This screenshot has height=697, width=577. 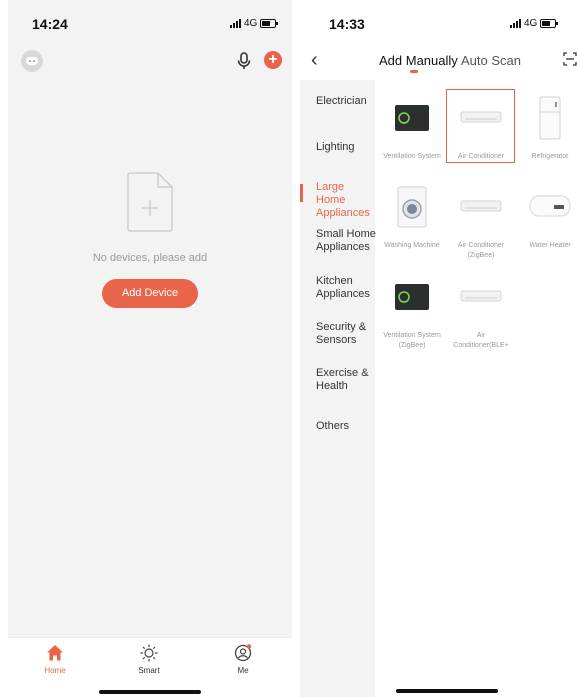 What do you see at coordinates (412, 312) in the screenshot?
I see `device-ventilation-system-zigbee: Ventilation System (ZigBee)` at bounding box center [412, 312].